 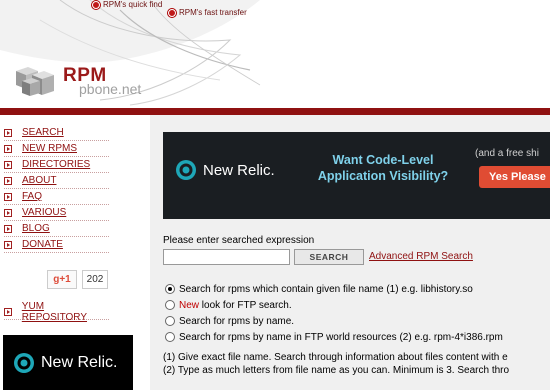 I want to click on top-link-label: RPM's quick find, so click(x=133, y=4).